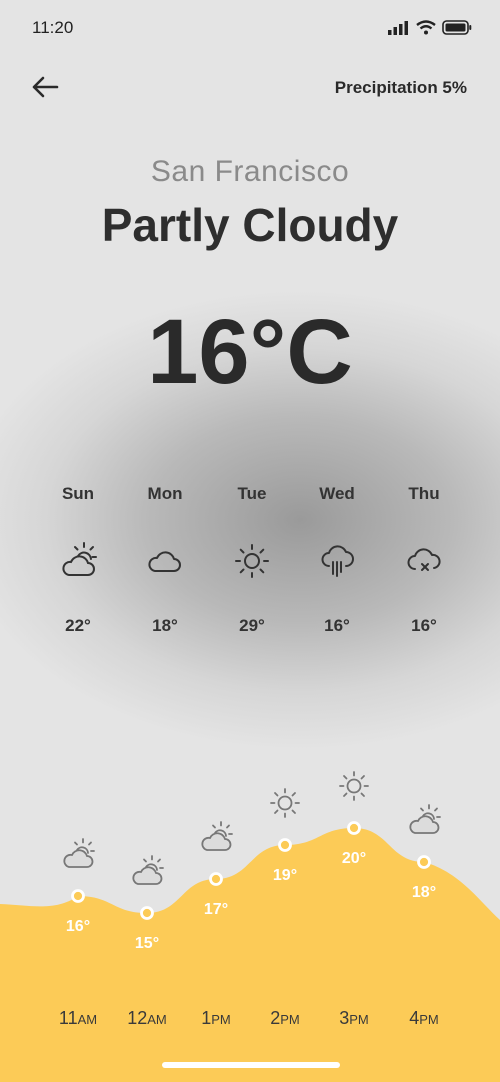  What do you see at coordinates (250, 225) in the screenshot?
I see `weather-condition: Partly Cloudy` at bounding box center [250, 225].